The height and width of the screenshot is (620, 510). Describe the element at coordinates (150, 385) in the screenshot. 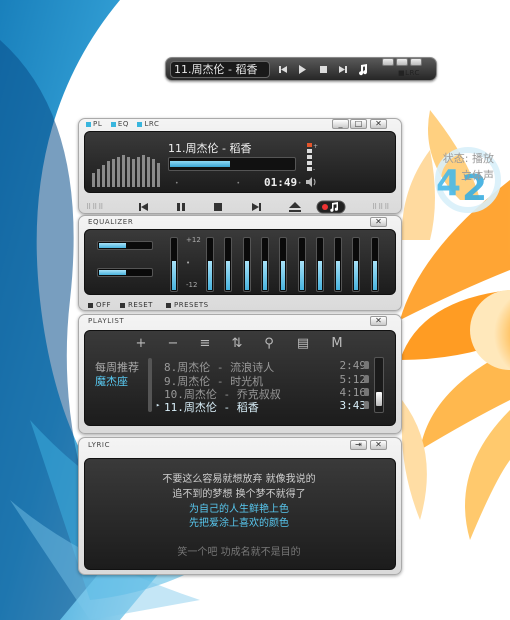

I see `playlist-divider` at that location.